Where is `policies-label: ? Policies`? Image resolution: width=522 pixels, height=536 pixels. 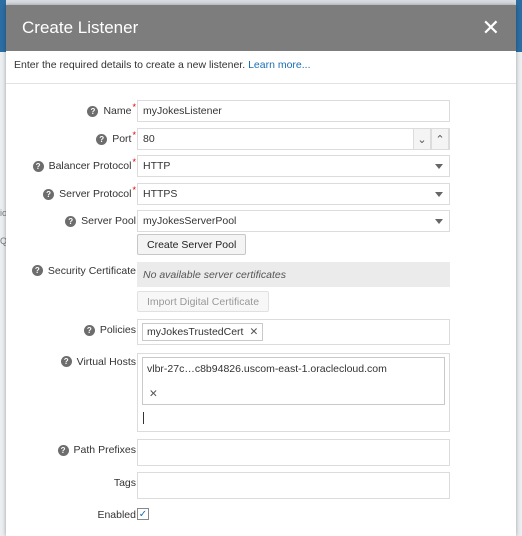
policies-label: ? Policies is located at coordinates (109, 330).